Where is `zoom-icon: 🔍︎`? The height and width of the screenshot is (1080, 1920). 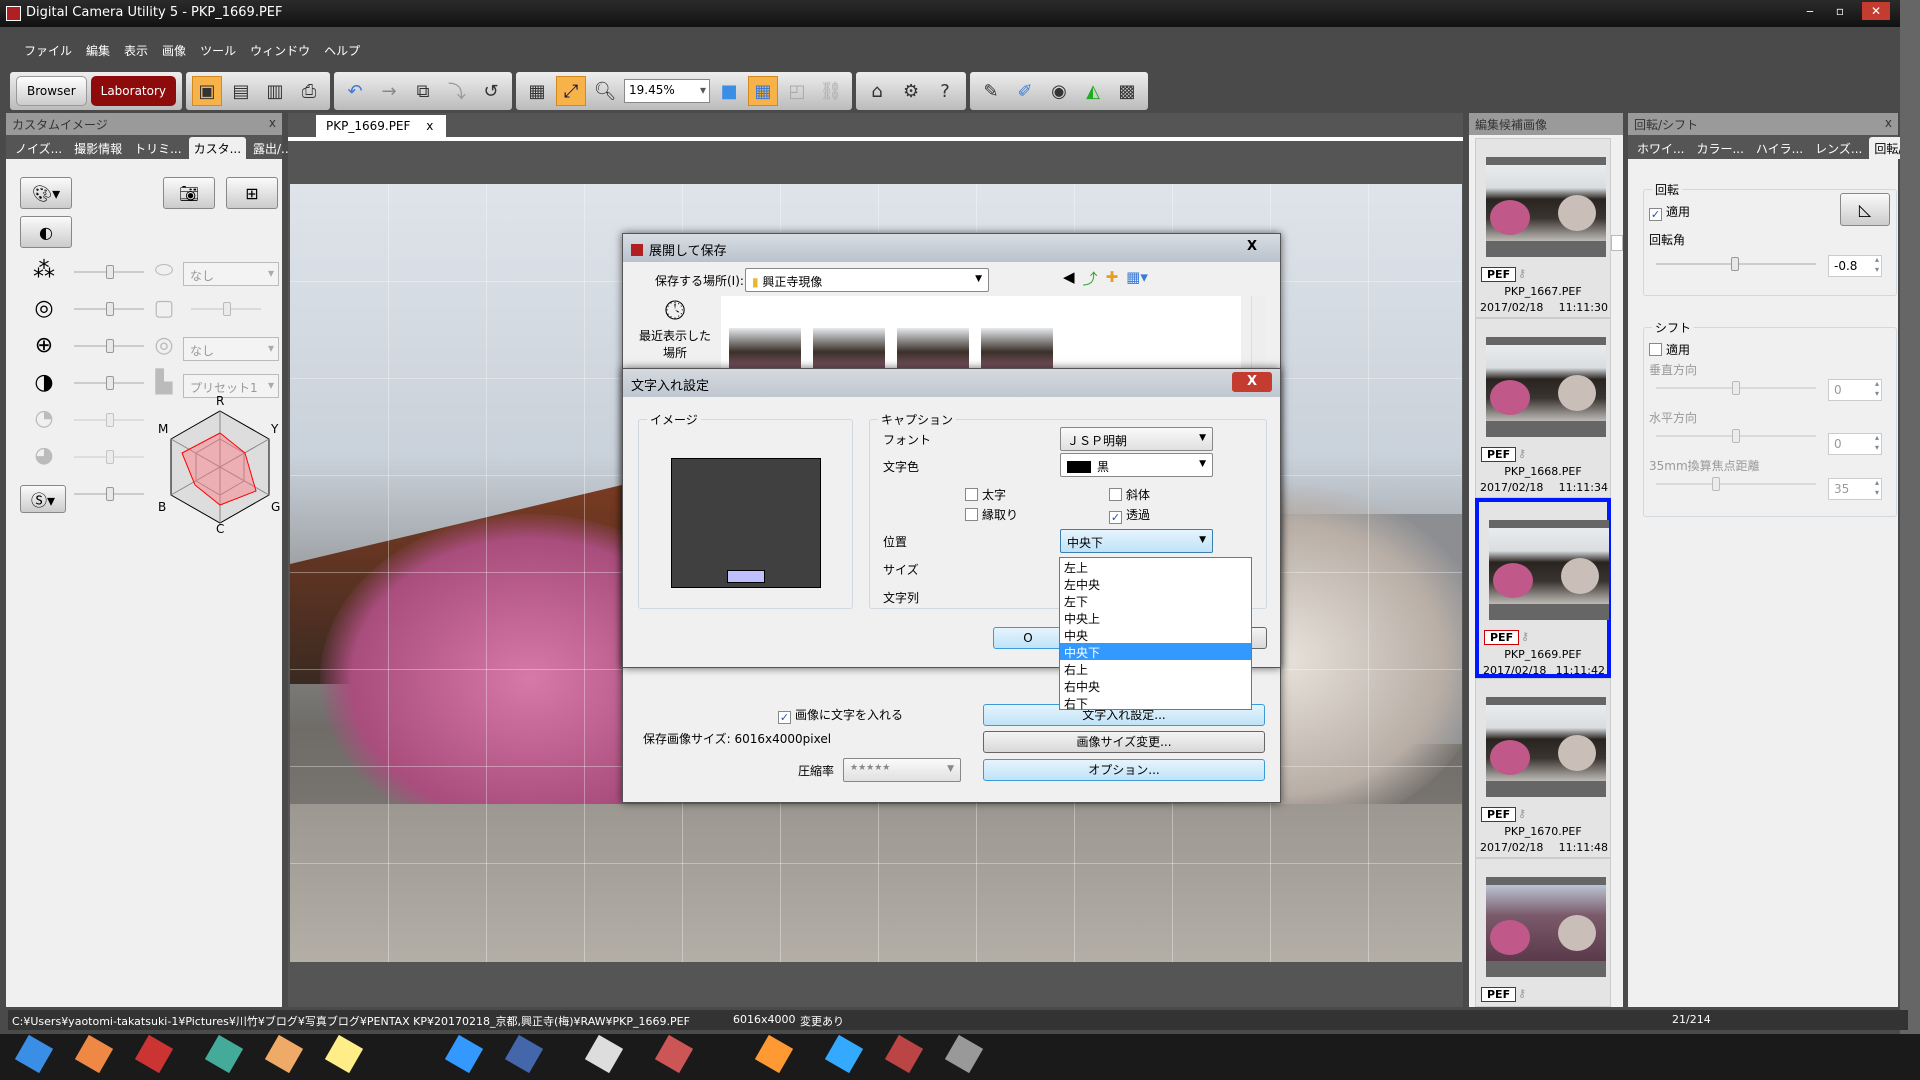 zoom-icon: 🔍︎ is located at coordinates (605, 91).